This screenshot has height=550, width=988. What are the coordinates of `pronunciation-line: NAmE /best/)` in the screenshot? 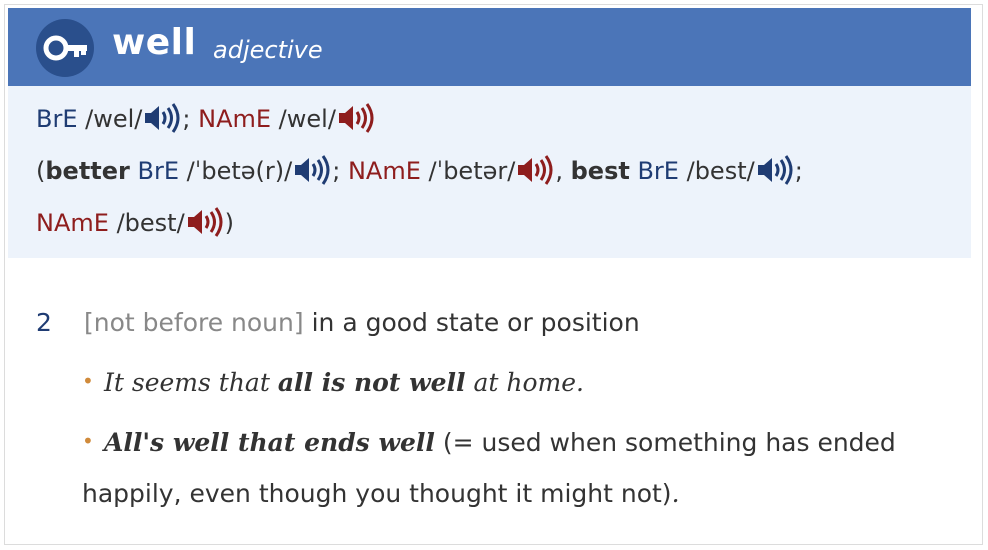 It's located at (135, 223).